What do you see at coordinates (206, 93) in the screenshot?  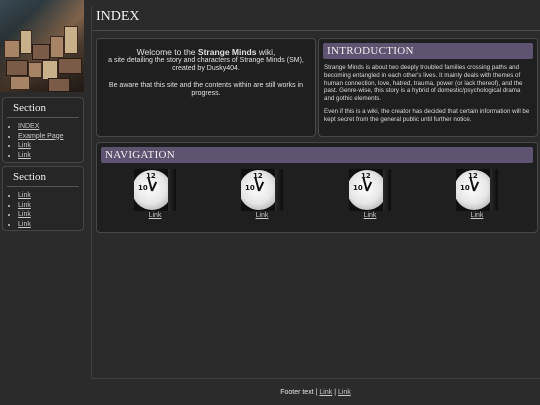 I see `welcome-notice-cont: progress.` at bounding box center [206, 93].